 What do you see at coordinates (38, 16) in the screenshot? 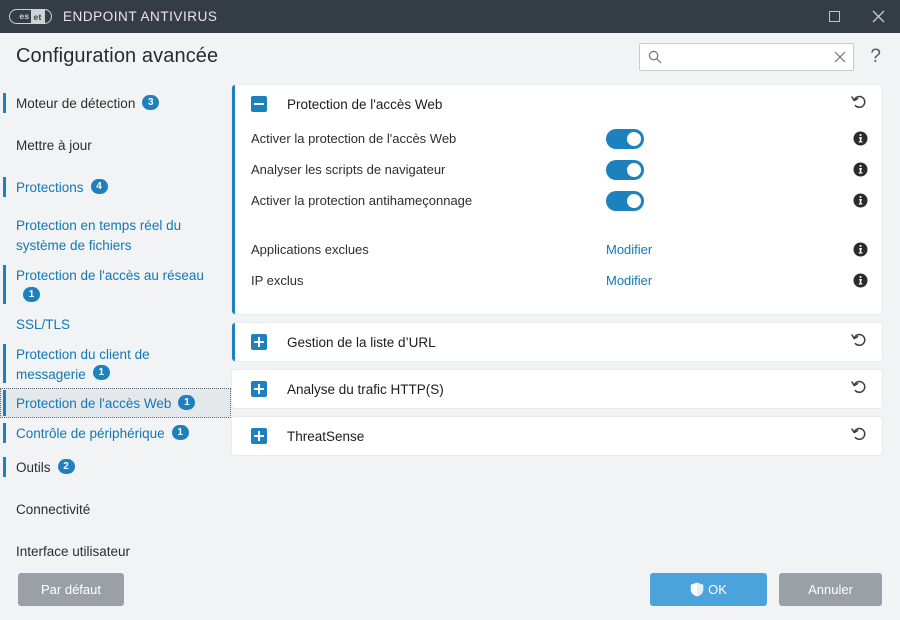
I see `eset-logo-right: et` at bounding box center [38, 16].